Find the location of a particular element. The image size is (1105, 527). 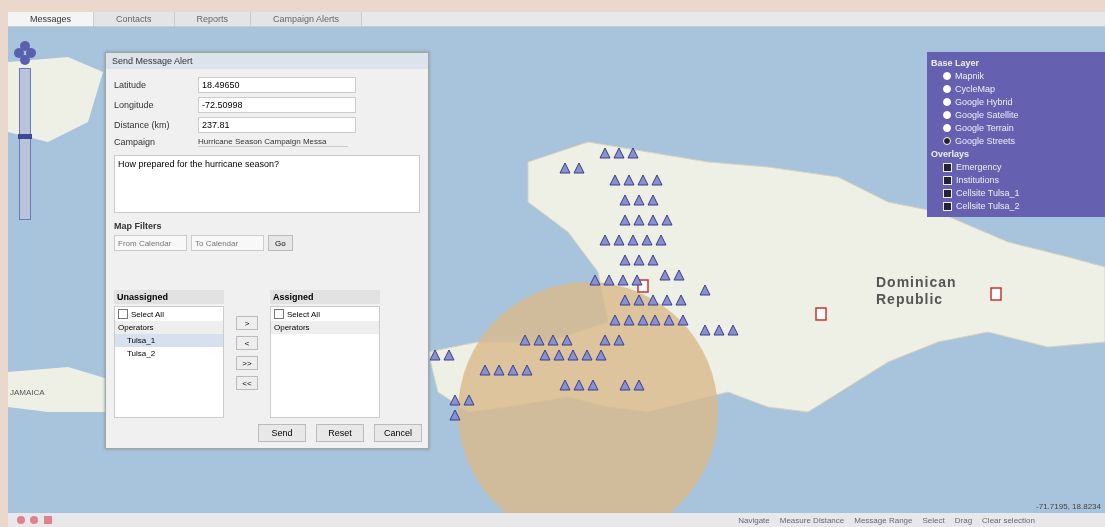

map-label: Dominican Republic is located at coordinates (917, 291).